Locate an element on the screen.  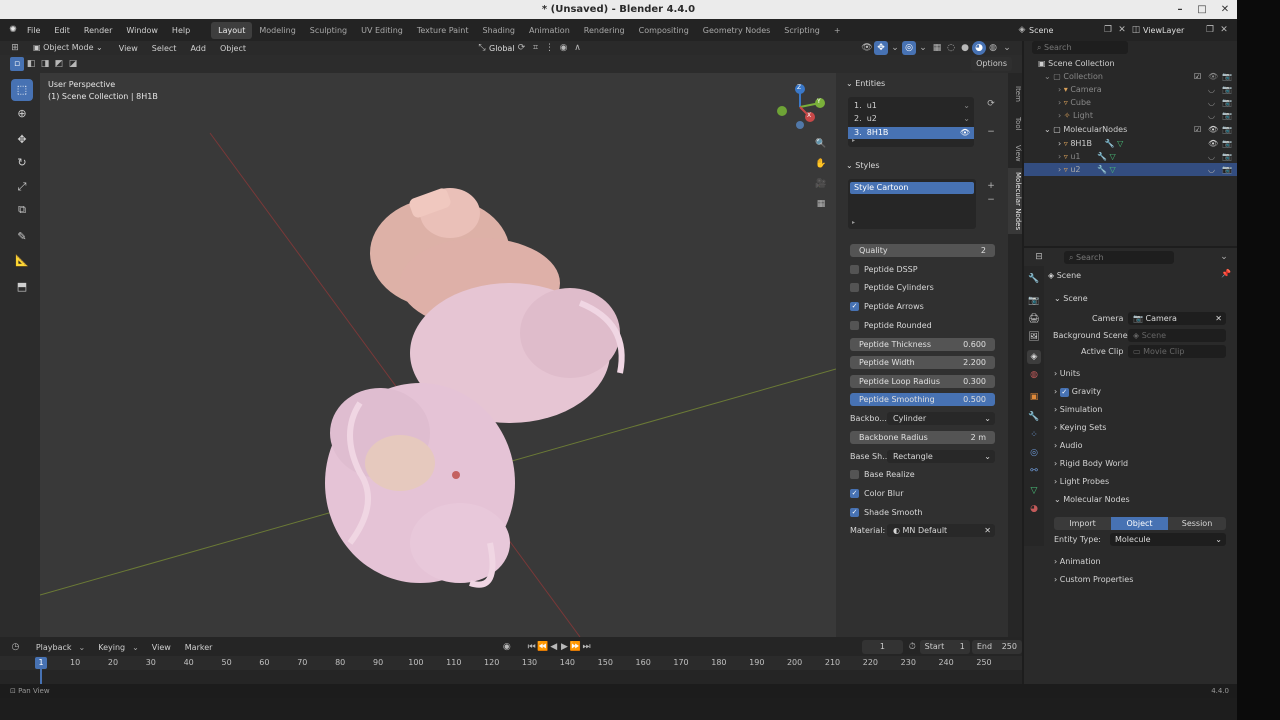
properties-search-input: ⌕ Search is located at coordinates (1119, 257).